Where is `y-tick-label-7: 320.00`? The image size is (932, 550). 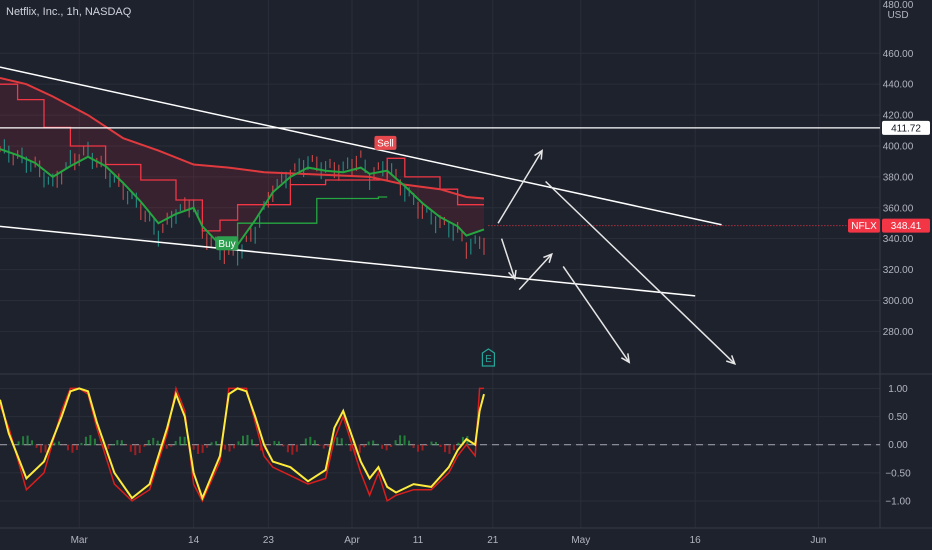 y-tick-label-7: 320.00 is located at coordinates (898, 270).